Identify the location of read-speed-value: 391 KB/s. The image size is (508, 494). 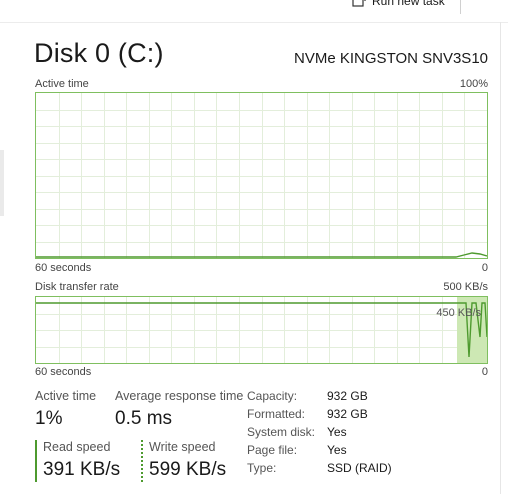
(82, 469).